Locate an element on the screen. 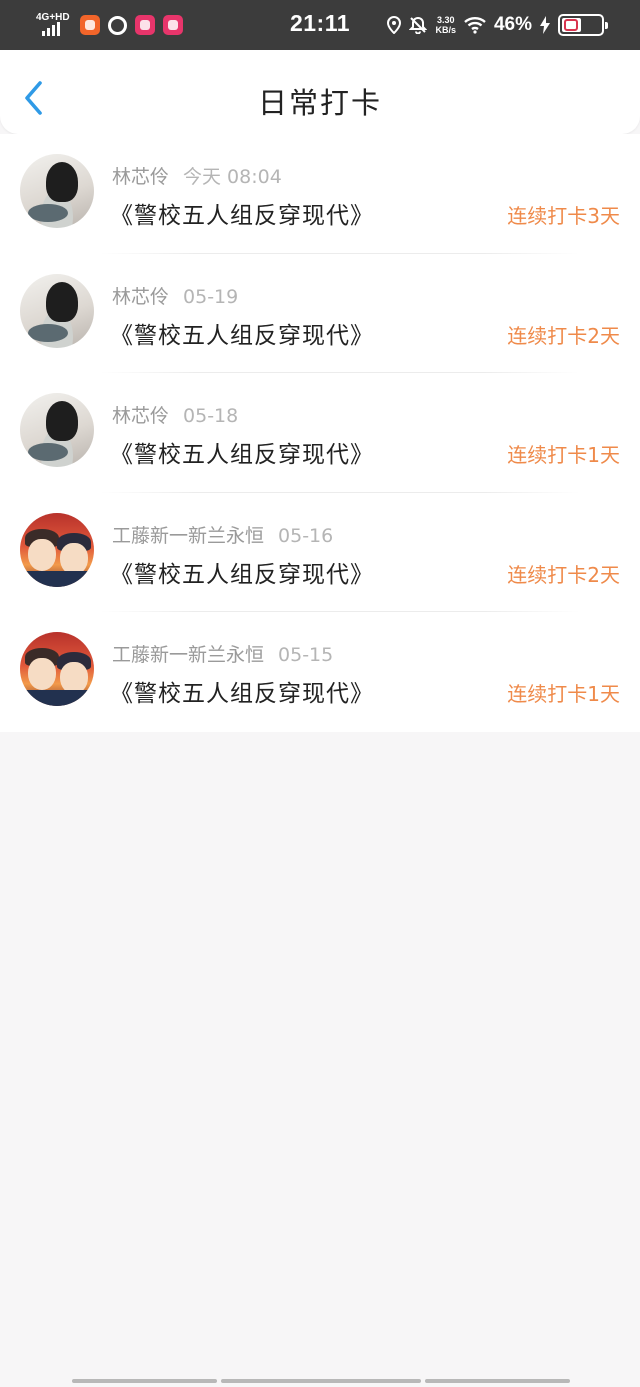  checkin-item: 工藤新一新兰永恒 05-15 《警校五人组反穿现代》 连续打卡1天 is located at coordinates (320, 672).